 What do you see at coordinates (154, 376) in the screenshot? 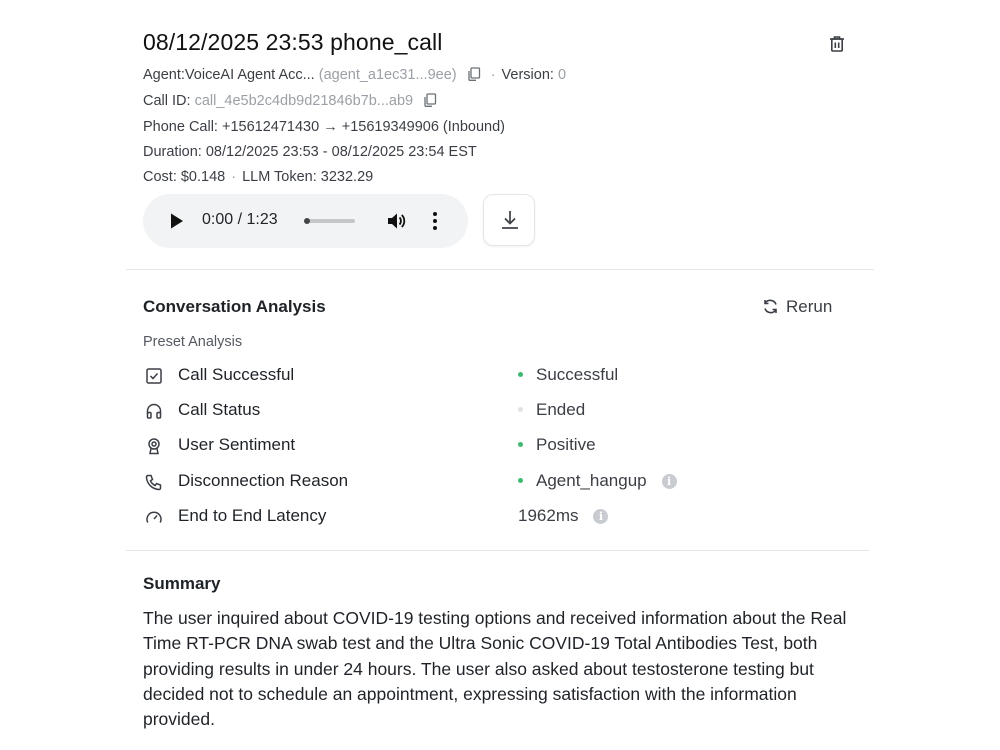
I see `checkbox-icon` at bounding box center [154, 376].